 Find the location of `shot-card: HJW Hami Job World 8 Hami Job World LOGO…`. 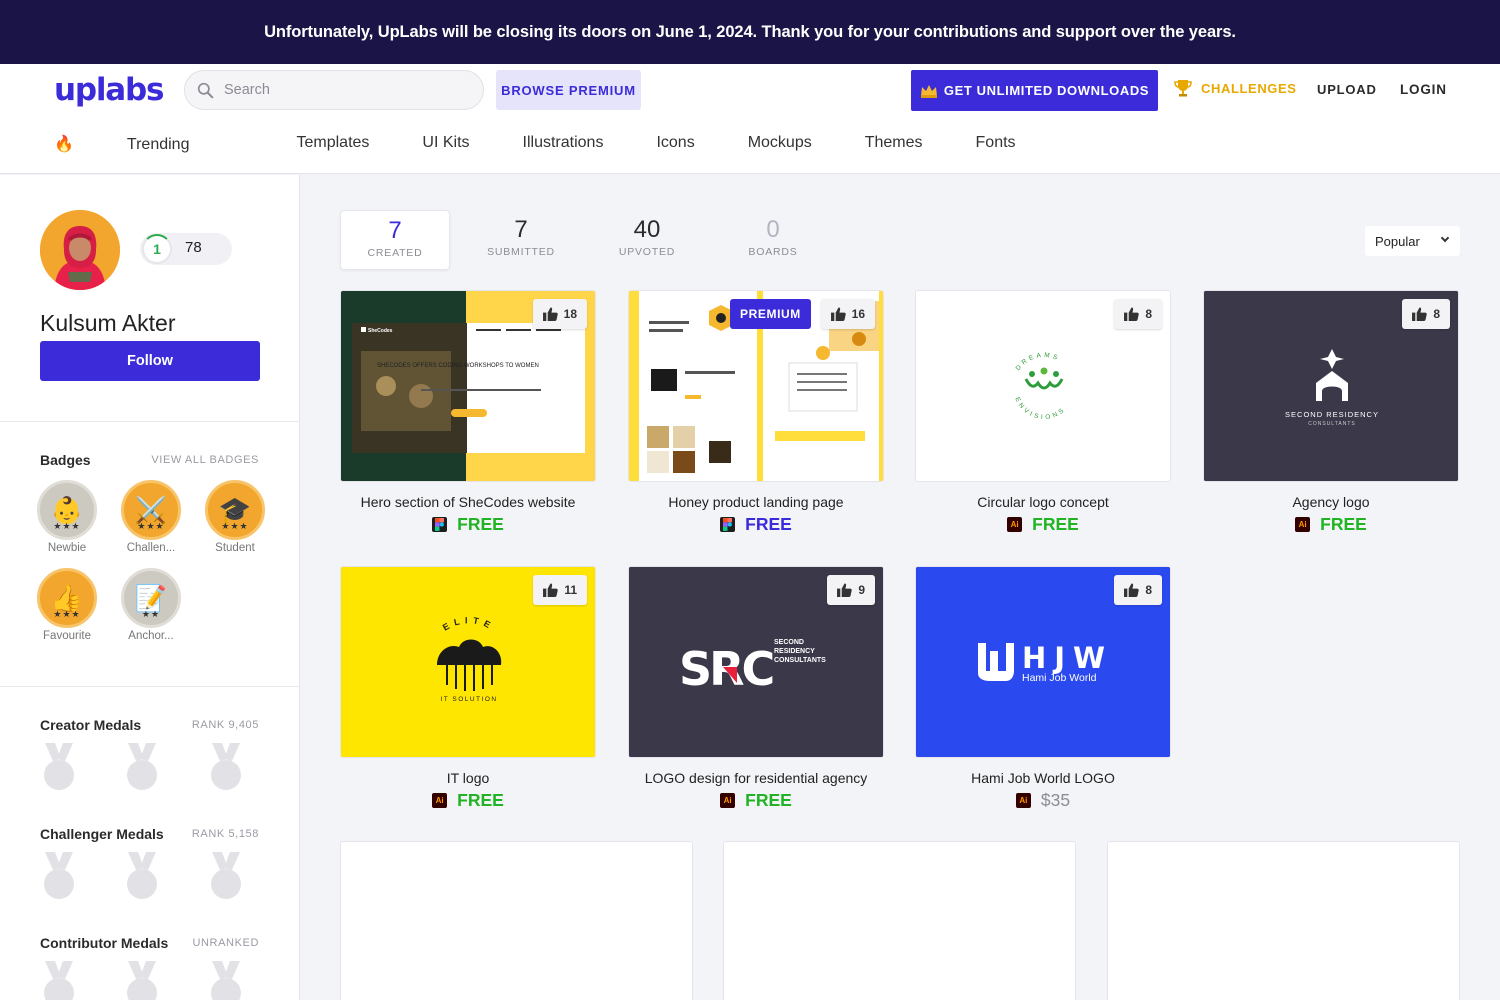

shot-card: HJW Hami Job World 8 Hami Job World LOGO… is located at coordinates (1043, 688).